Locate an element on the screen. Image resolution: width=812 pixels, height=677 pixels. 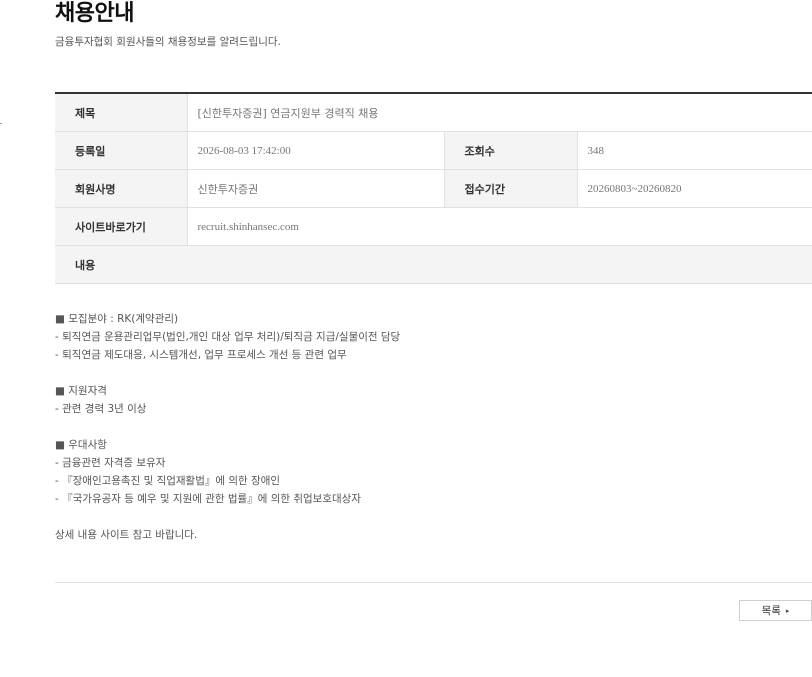
list-button: 목록 ▸ is located at coordinates (775, 610).